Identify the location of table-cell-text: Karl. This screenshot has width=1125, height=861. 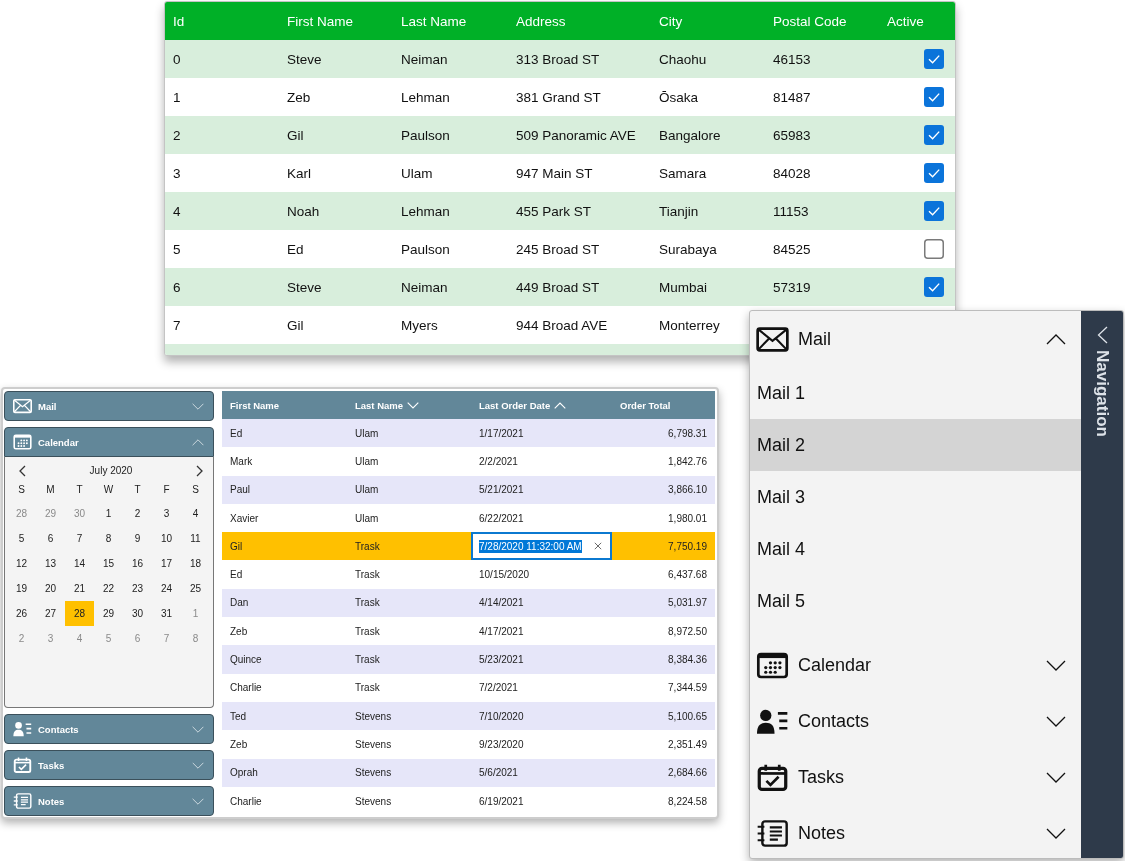
(299, 173).